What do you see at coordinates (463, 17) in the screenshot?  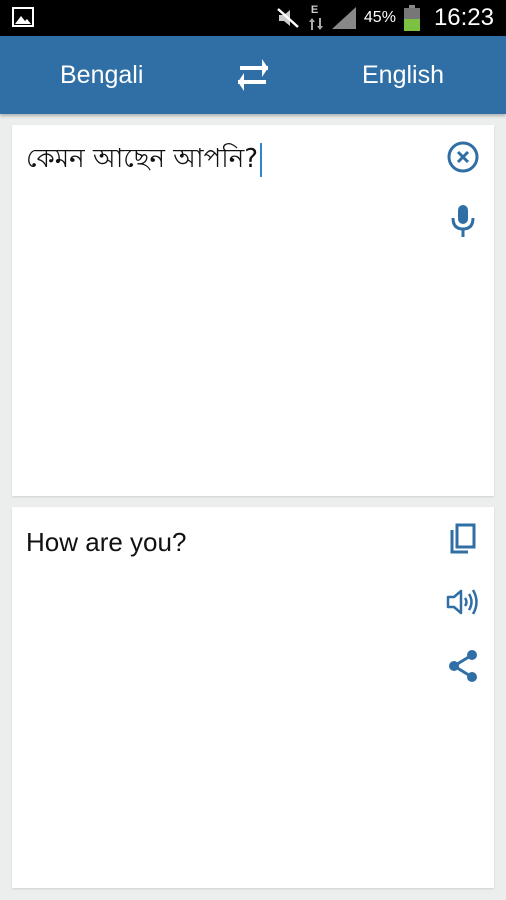 I see `clock: 16:23` at bounding box center [463, 17].